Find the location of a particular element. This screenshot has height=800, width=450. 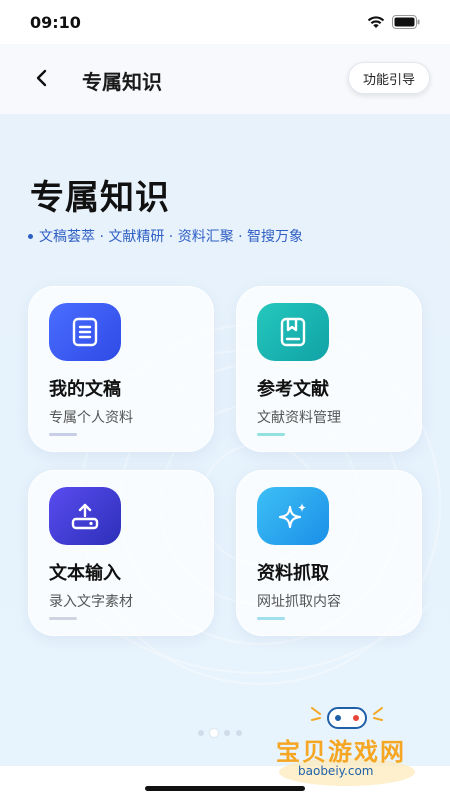

card-title: 我的文稿 is located at coordinates (85, 389).